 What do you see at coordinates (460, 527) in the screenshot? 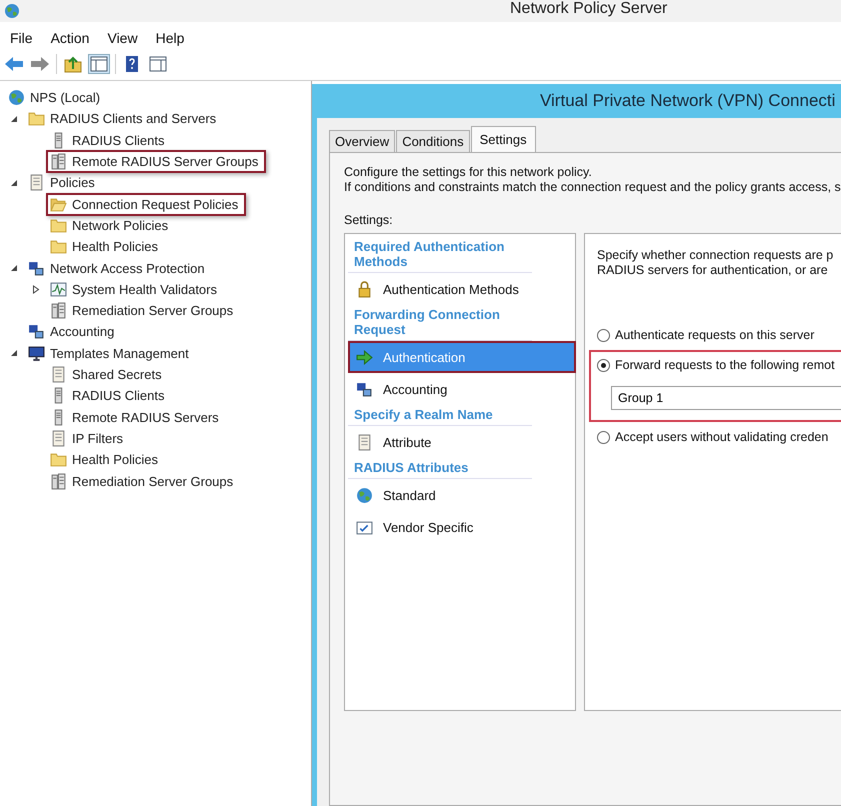
I see `settings-item: Vendor Specific` at bounding box center [460, 527].